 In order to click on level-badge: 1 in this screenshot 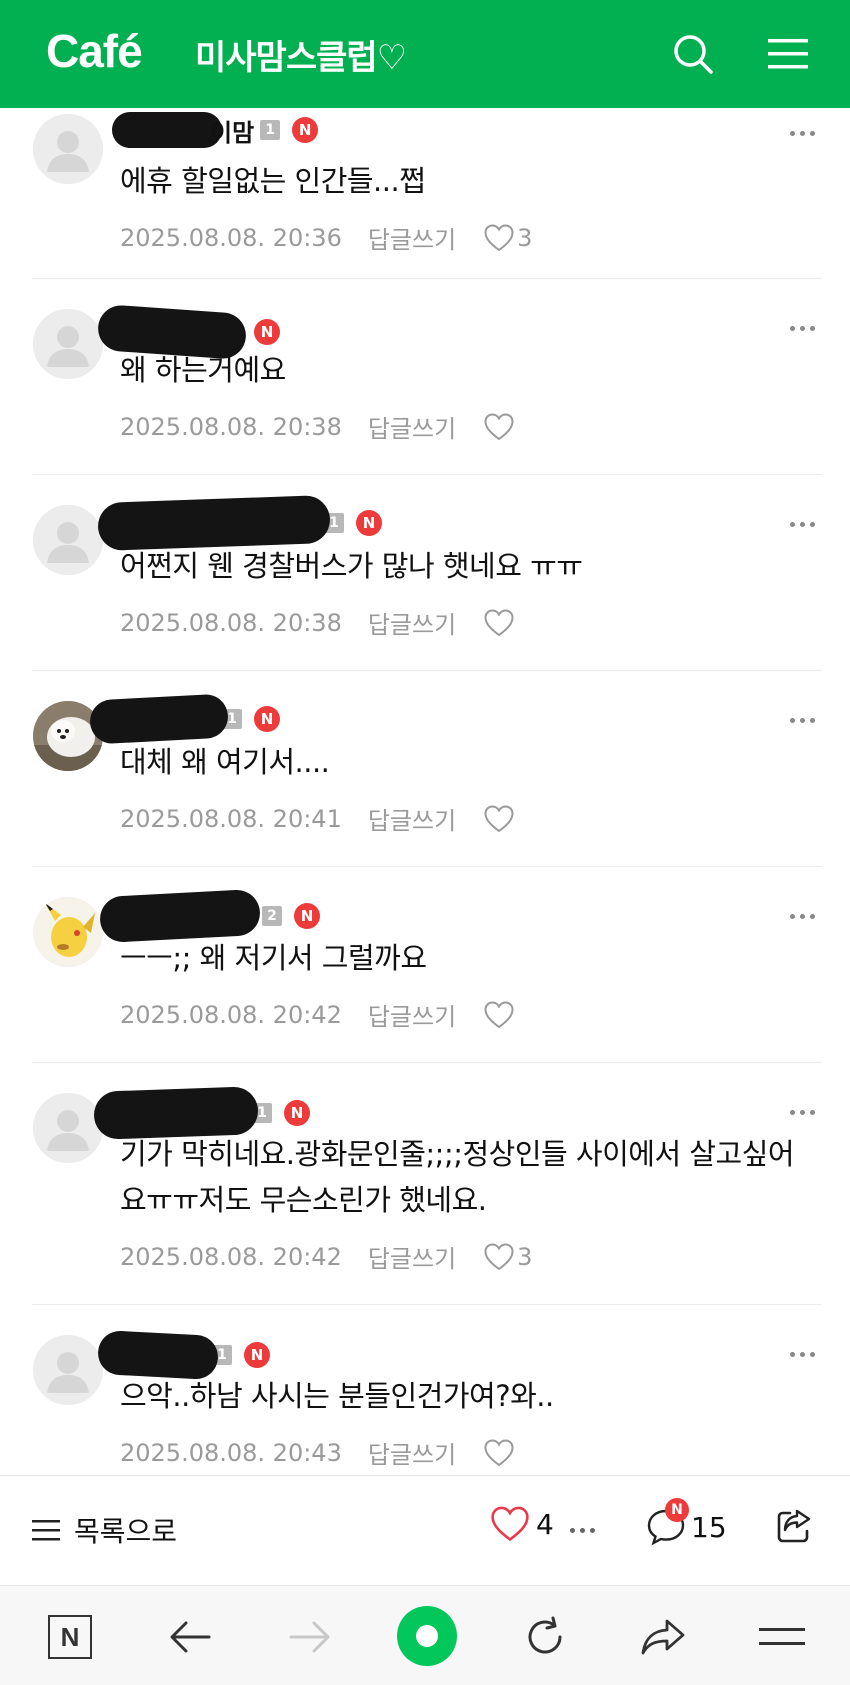, I will do `click(270, 130)`.